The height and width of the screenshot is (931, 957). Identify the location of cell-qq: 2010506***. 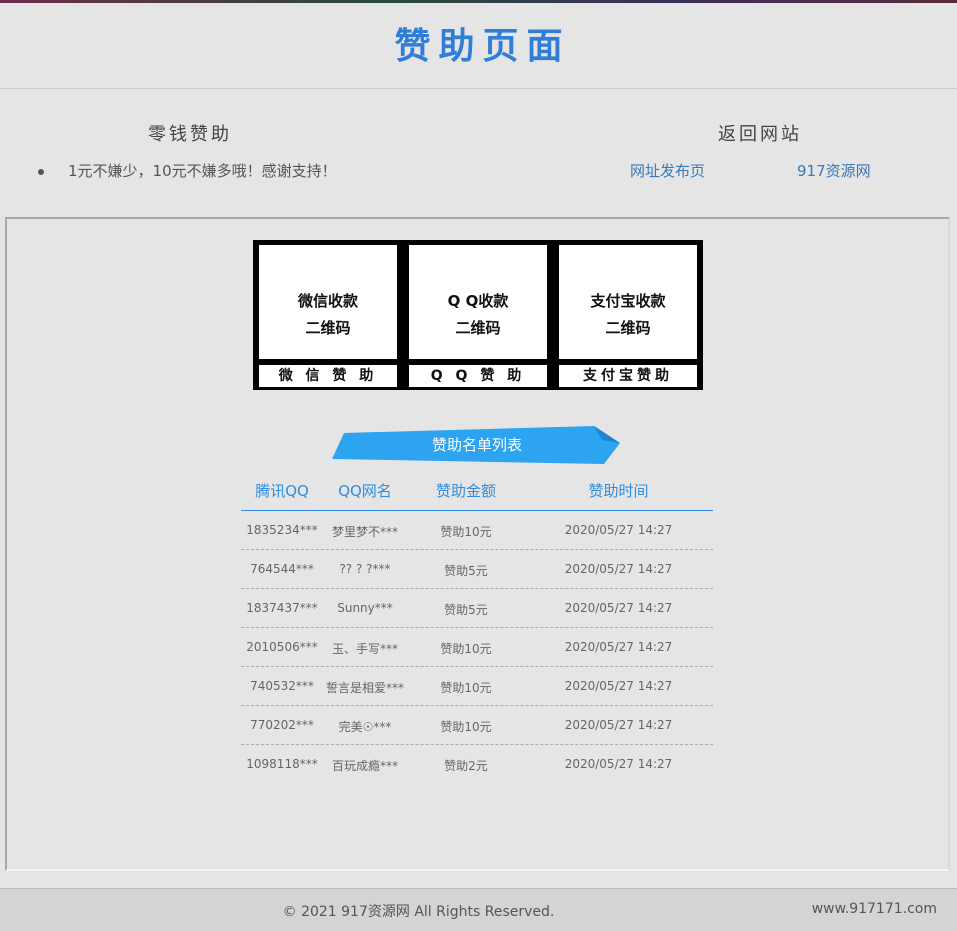
(282, 647).